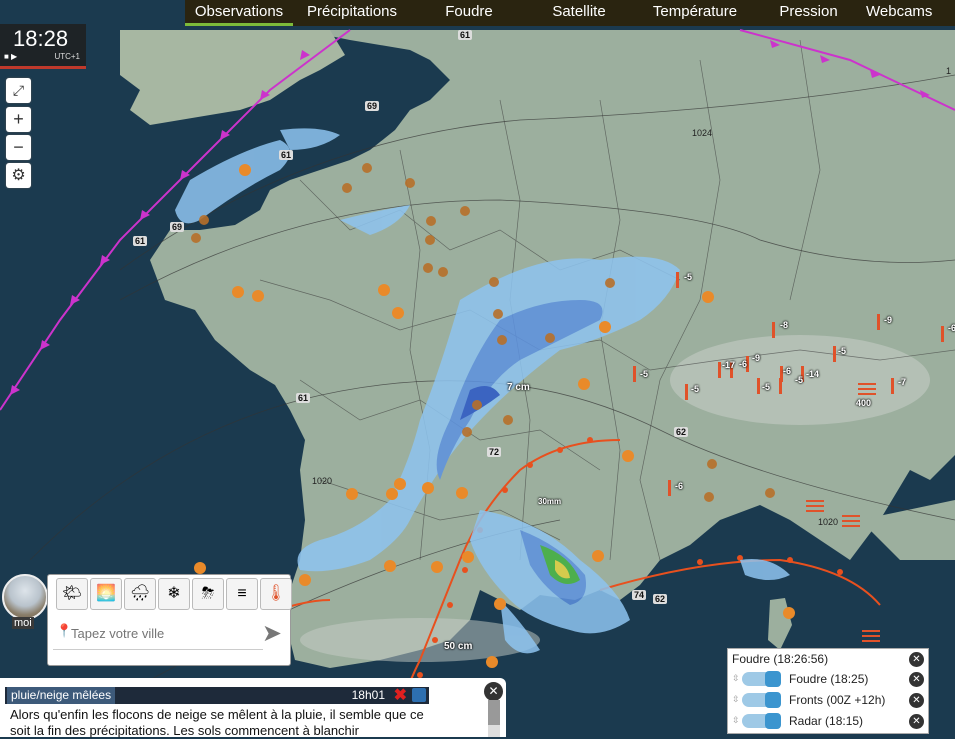 The image size is (955, 739). I want to click on send-icon: ➤, so click(272, 633).